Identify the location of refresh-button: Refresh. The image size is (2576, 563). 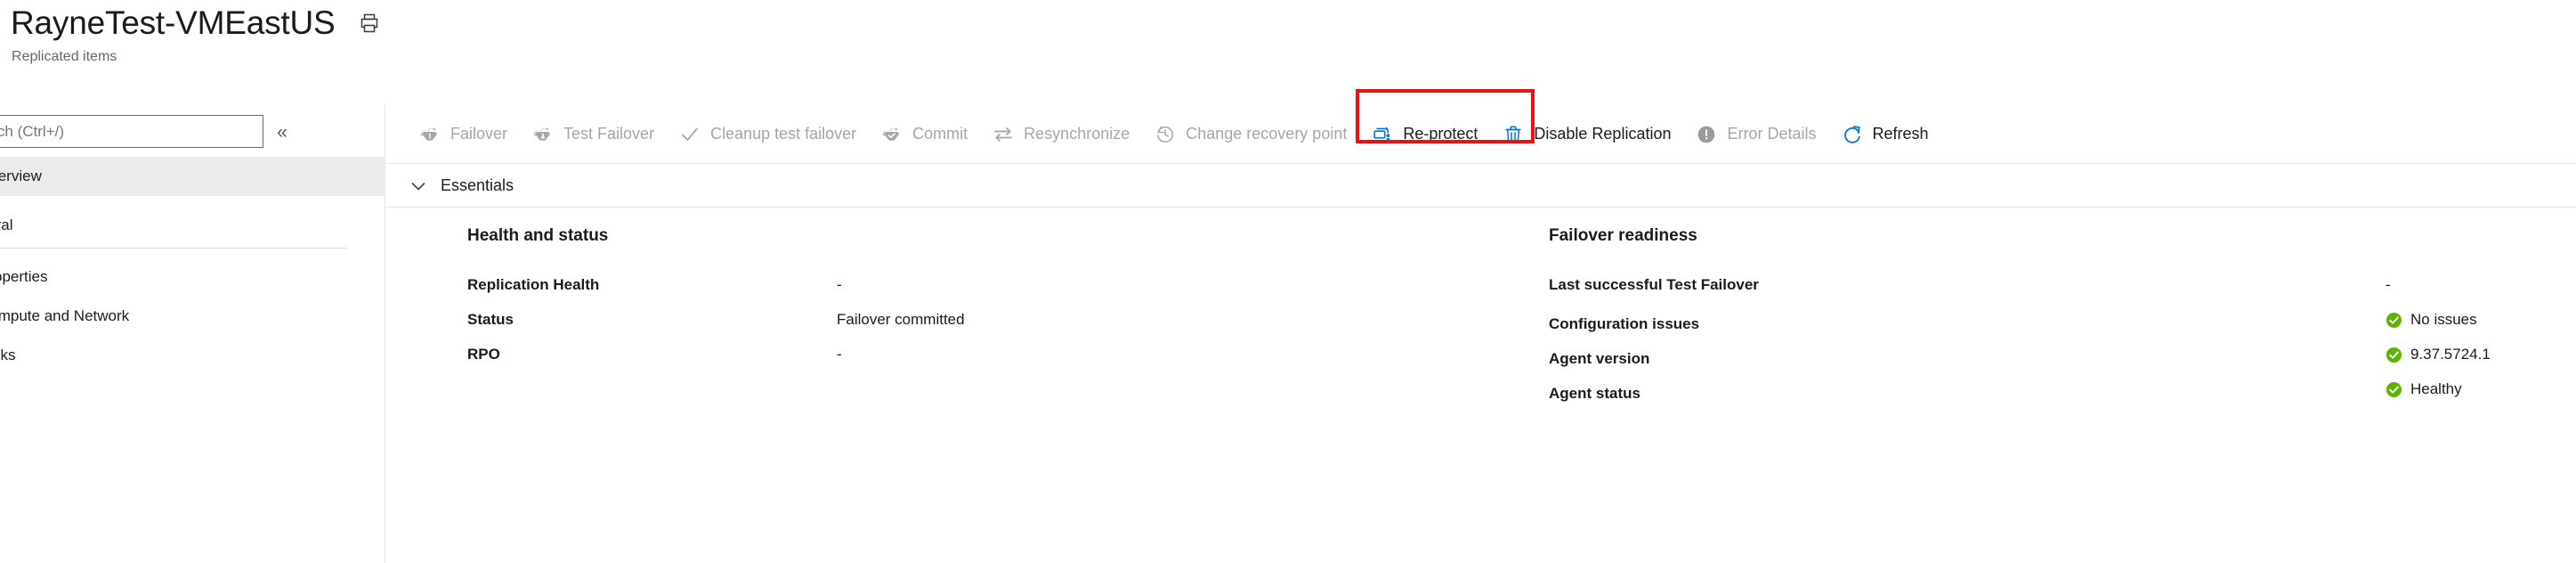
(1885, 134).